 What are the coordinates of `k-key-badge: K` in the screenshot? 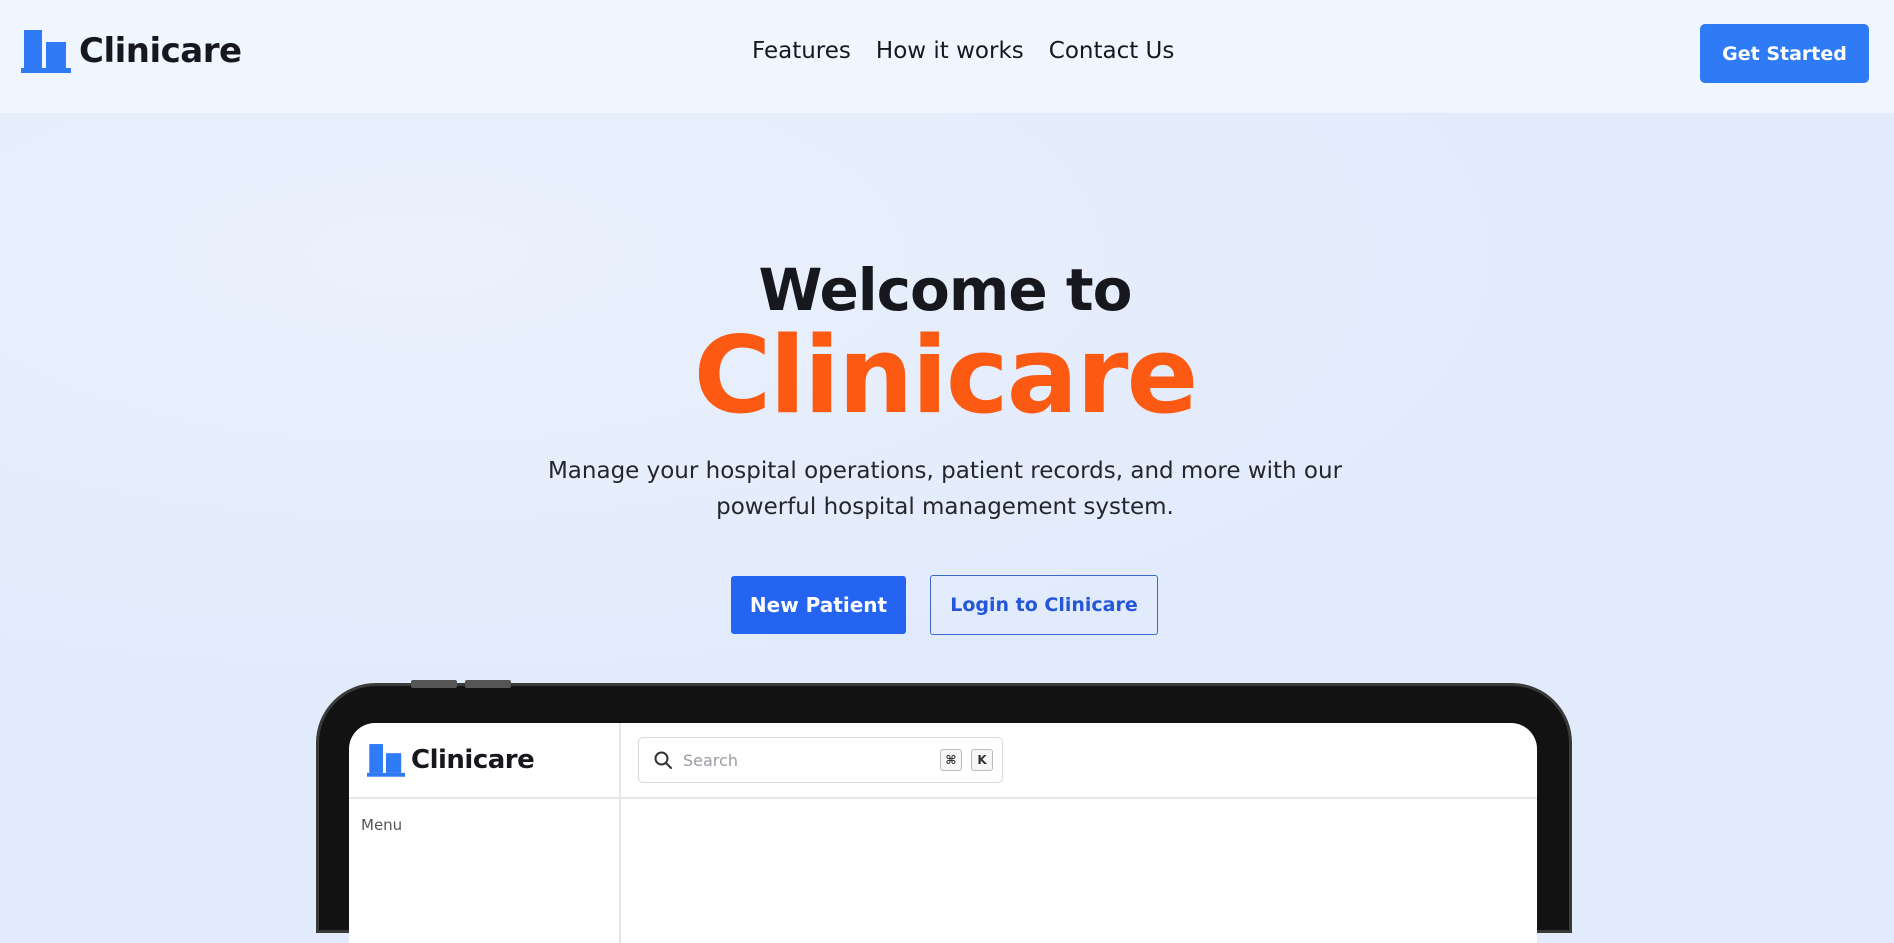 It's located at (982, 760).